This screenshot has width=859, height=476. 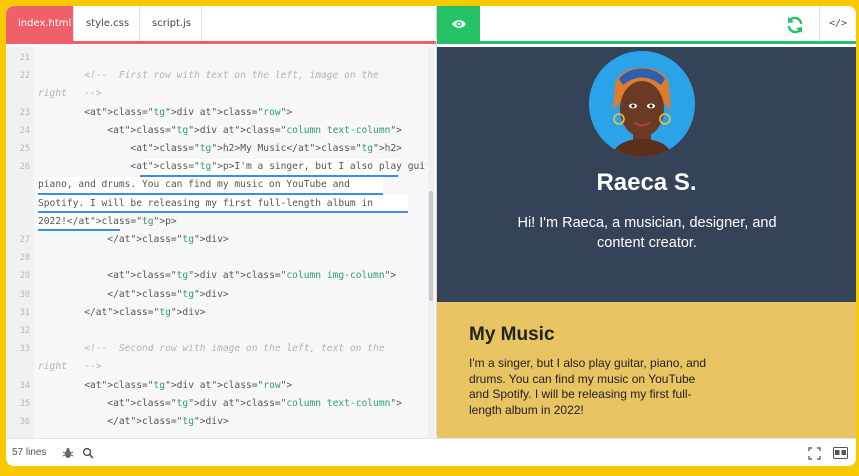 What do you see at coordinates (24, 149) in the screenshot?
I see `line-number: 25` at bounding box center [24, 149].